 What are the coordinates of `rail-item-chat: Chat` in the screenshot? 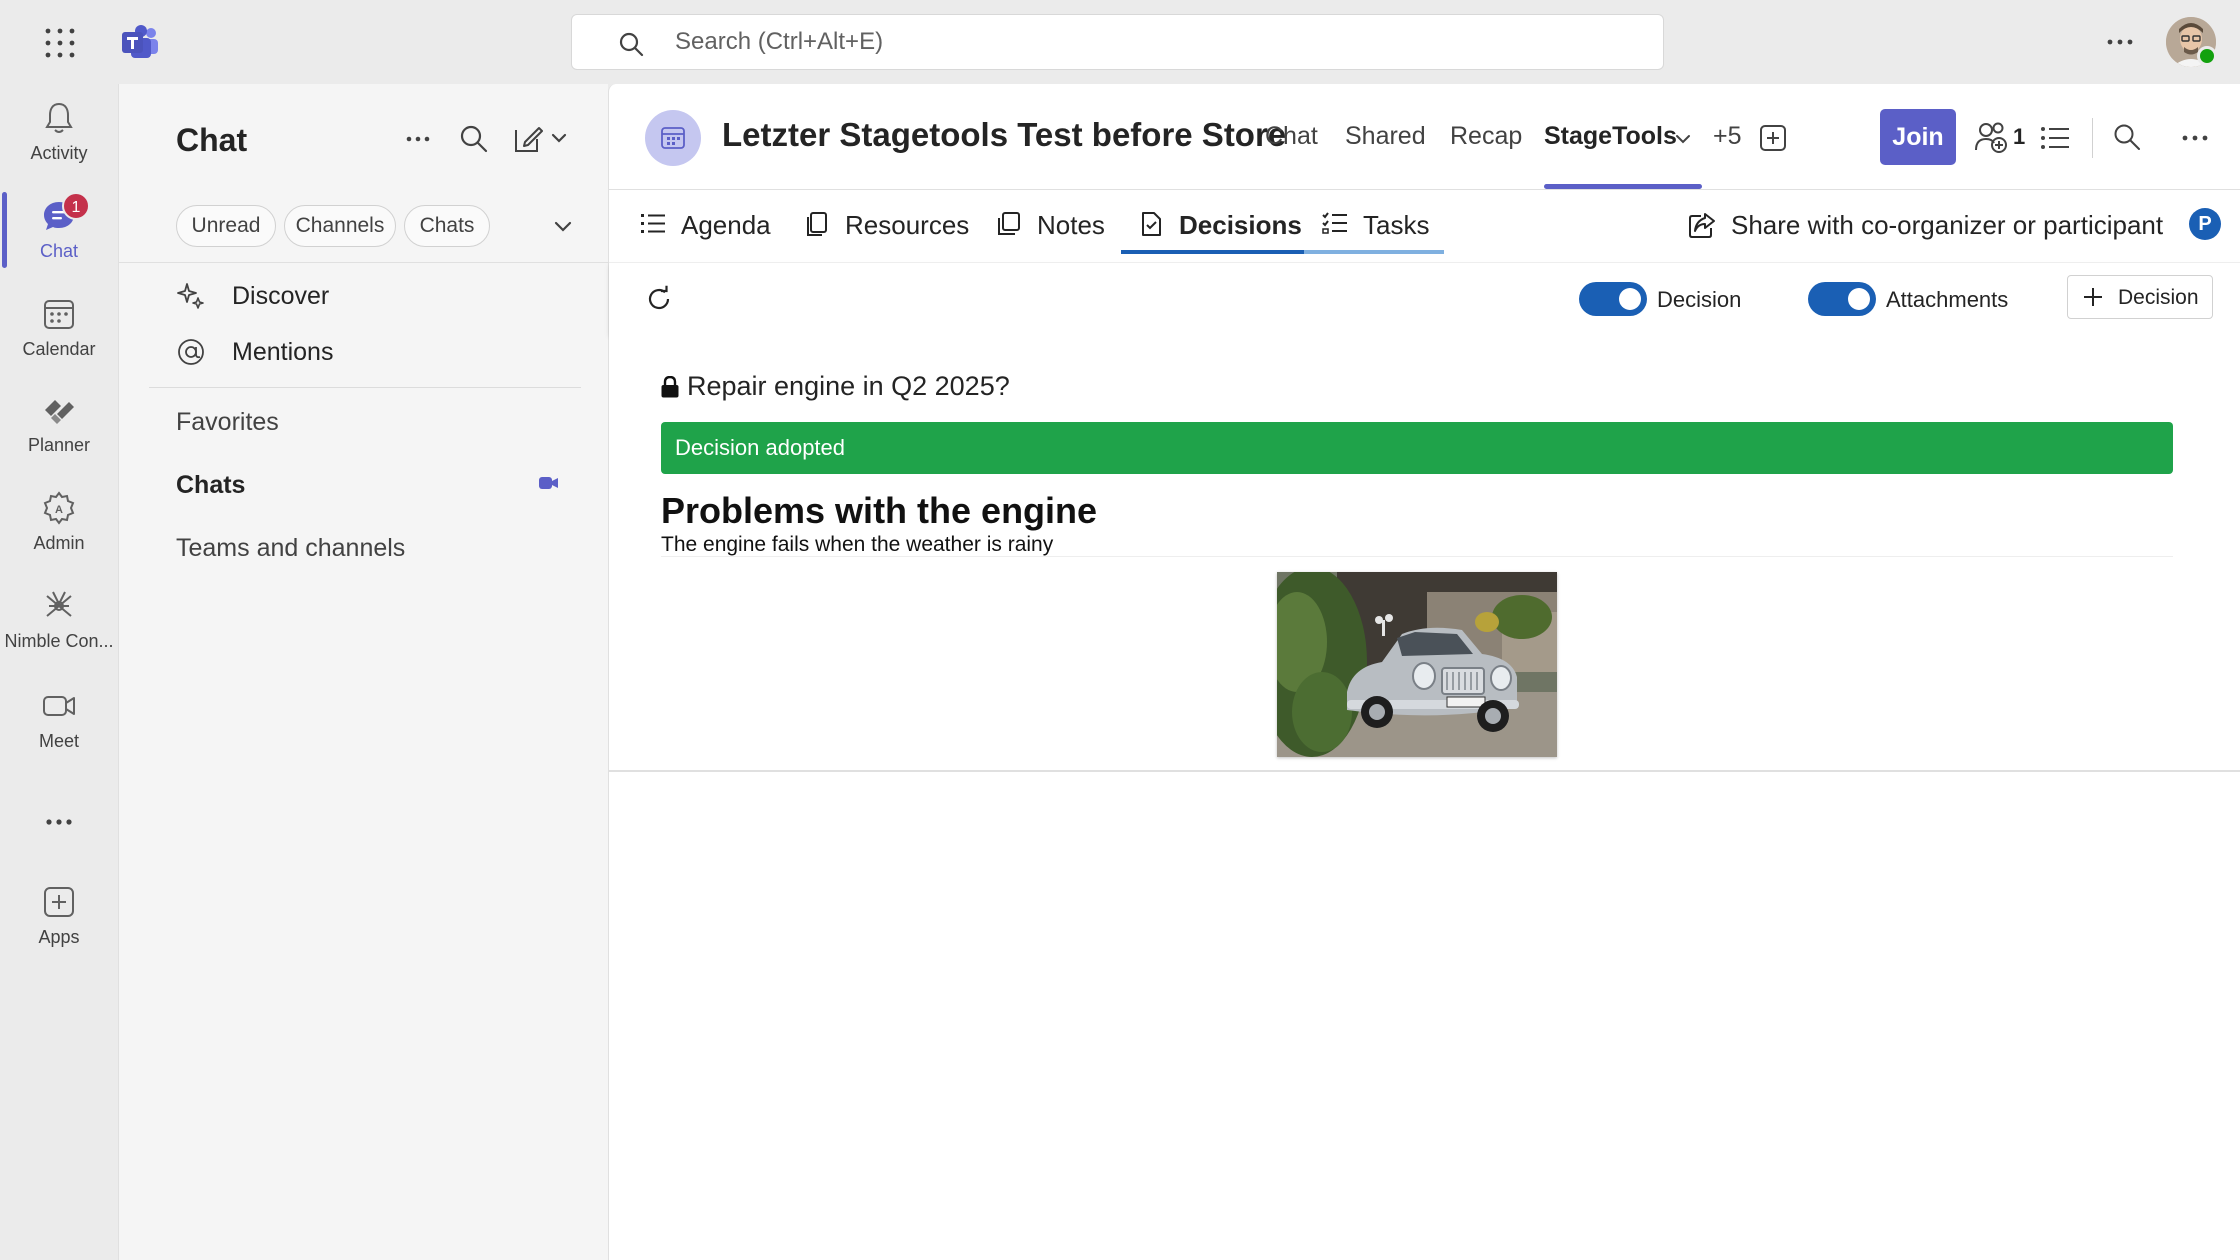 It's located at (59, 242).